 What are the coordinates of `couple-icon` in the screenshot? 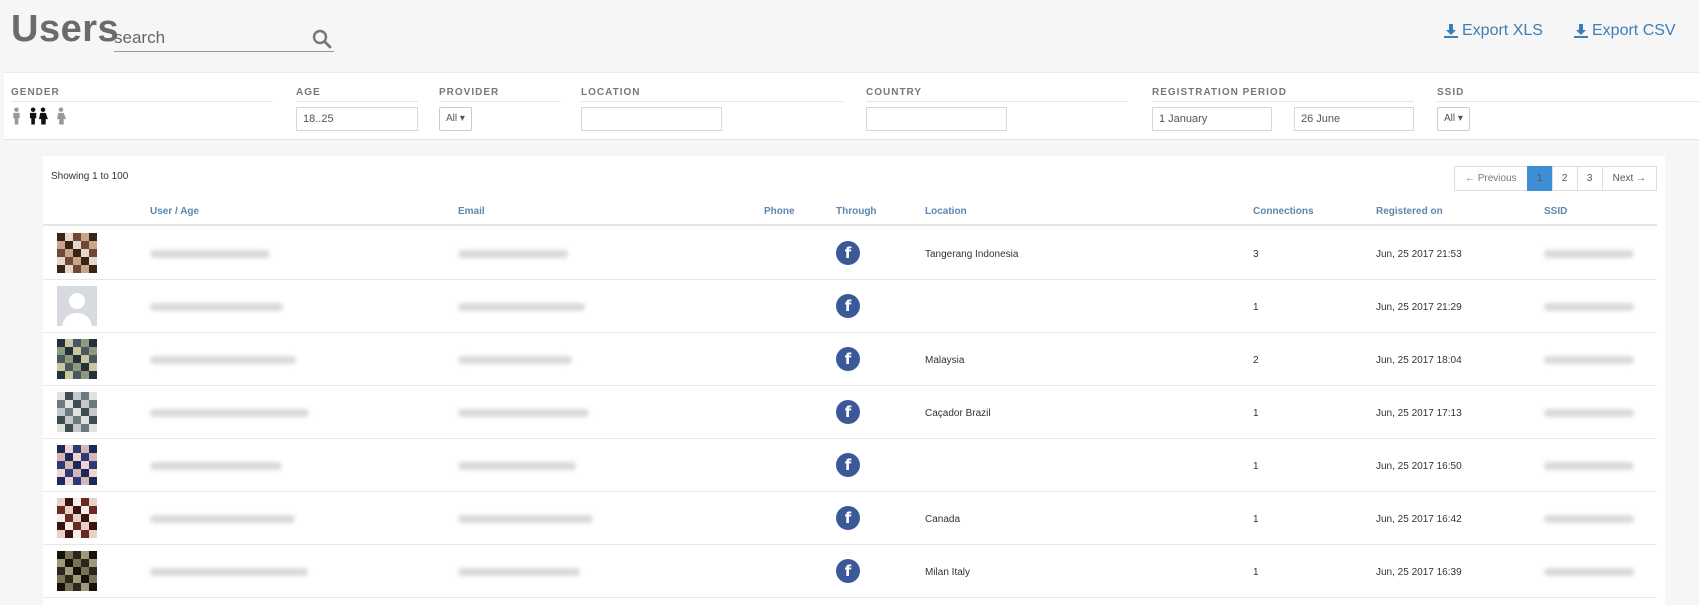 It's located at (38, 116).